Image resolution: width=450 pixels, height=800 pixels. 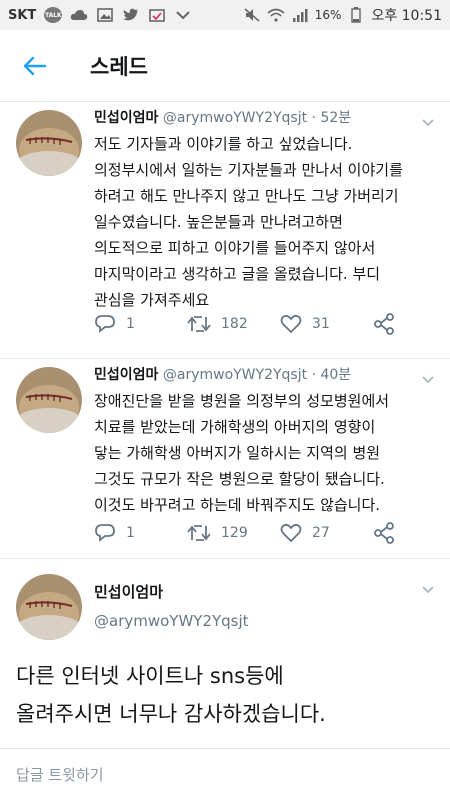 What do you see at coordinates (321, 324) in the screenshot?
I see `like-count: 31` at bounding box center [321, 324].